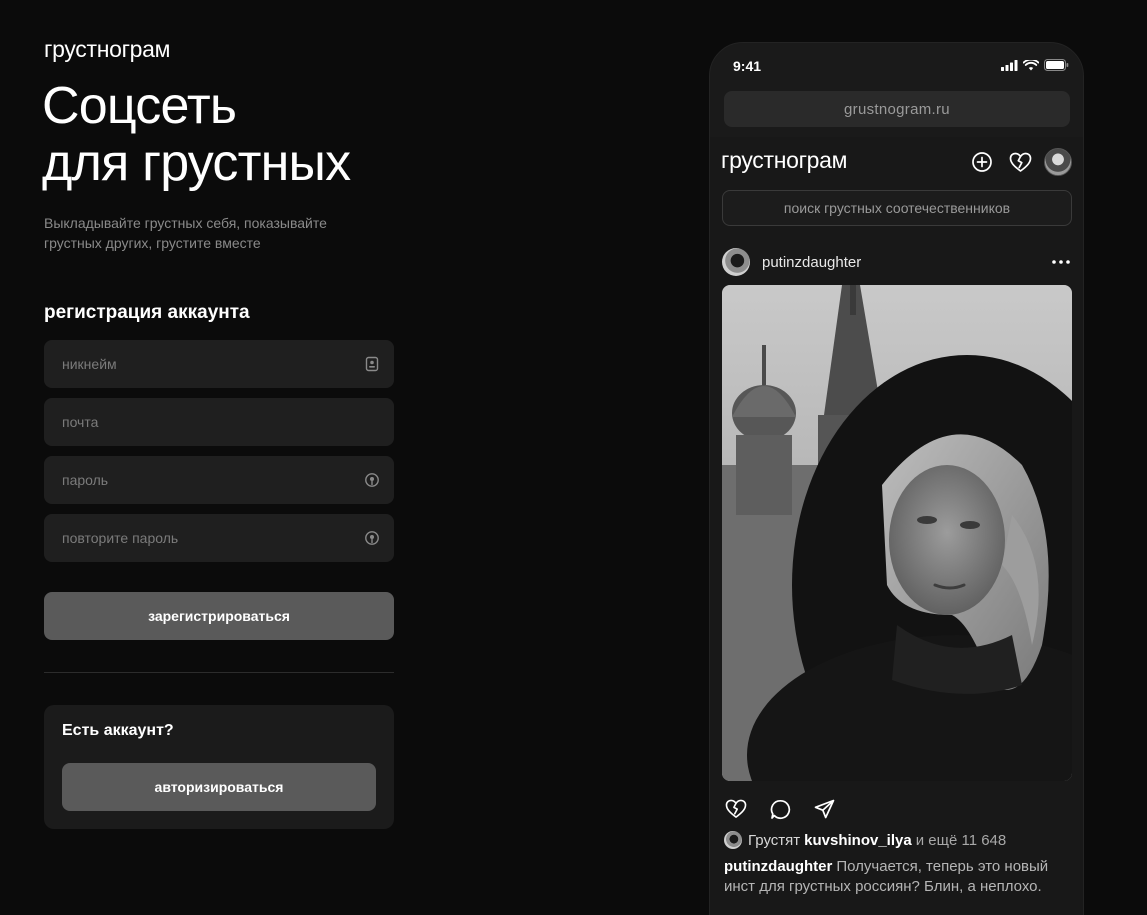 This screenshot has width=1147, height=915. What do you see at coordinates (736, 809) in the screenshot?
I see `sad-like-icon` at bounding box center [736, 809].